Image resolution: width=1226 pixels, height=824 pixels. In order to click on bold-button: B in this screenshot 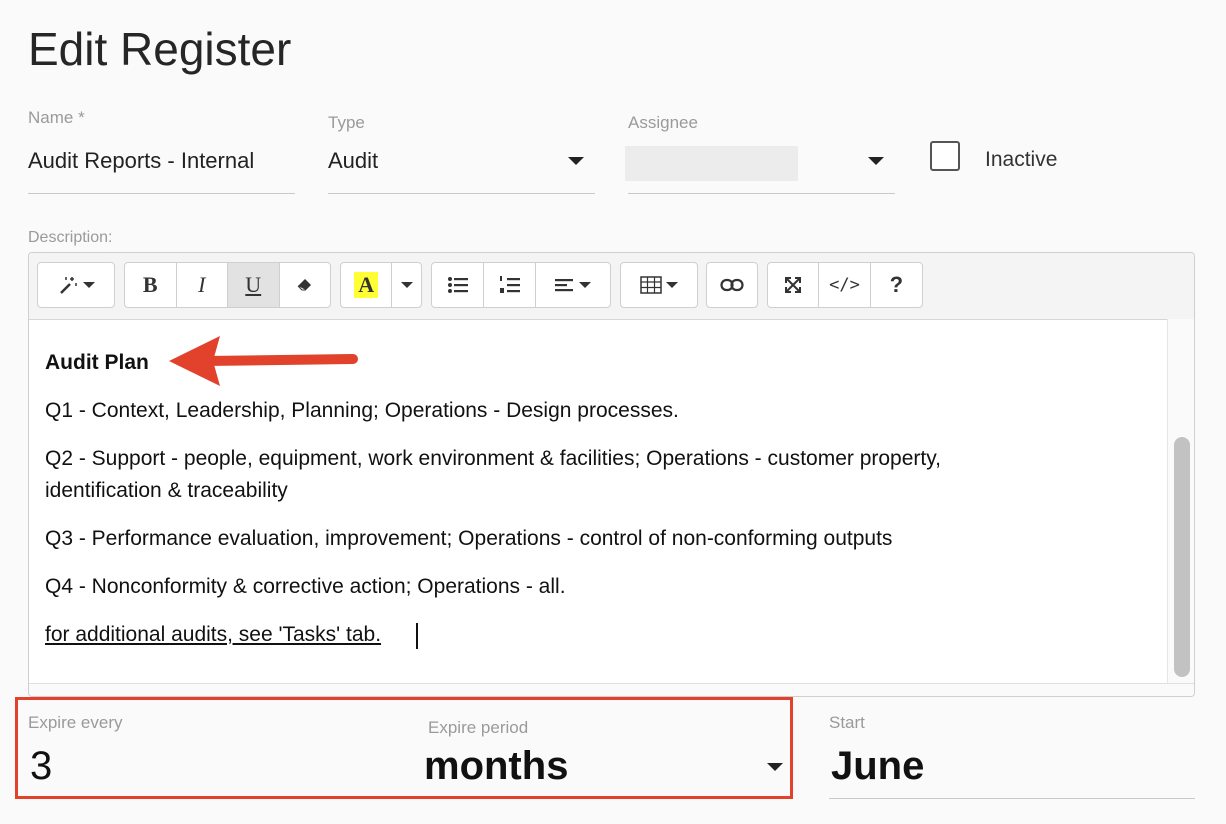, I will do `click(151, 285)`.